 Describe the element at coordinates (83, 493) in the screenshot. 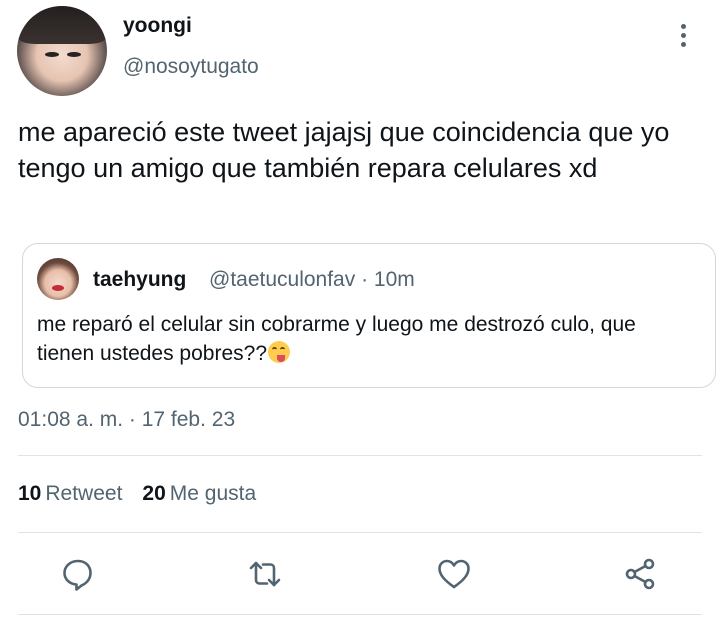

I see `retweets-label: Retweet` at that location.